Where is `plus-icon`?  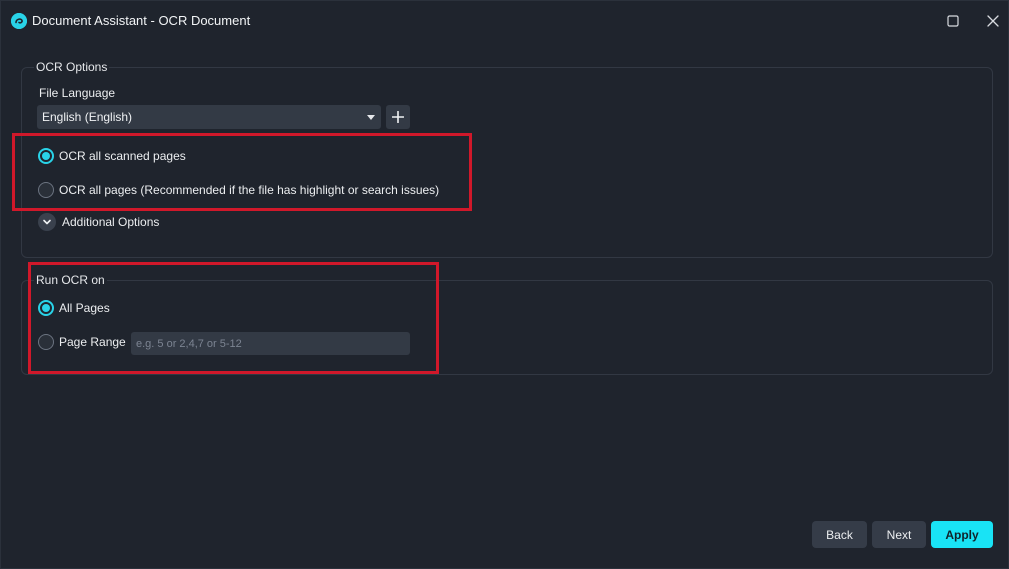 plus-icon is located at coordinates (398, 117).